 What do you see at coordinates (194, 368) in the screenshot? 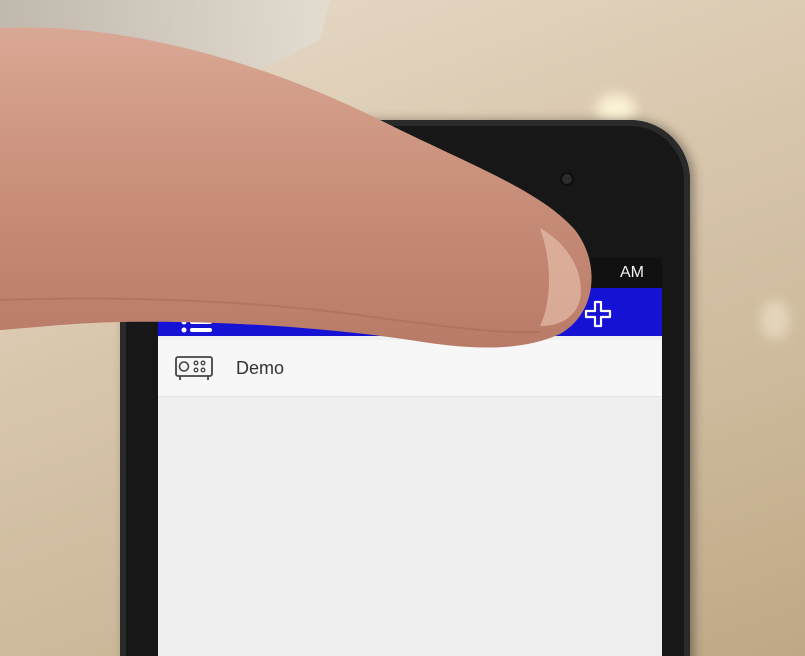
I see `dvr-device-icon` at bounding box center [194, 368].